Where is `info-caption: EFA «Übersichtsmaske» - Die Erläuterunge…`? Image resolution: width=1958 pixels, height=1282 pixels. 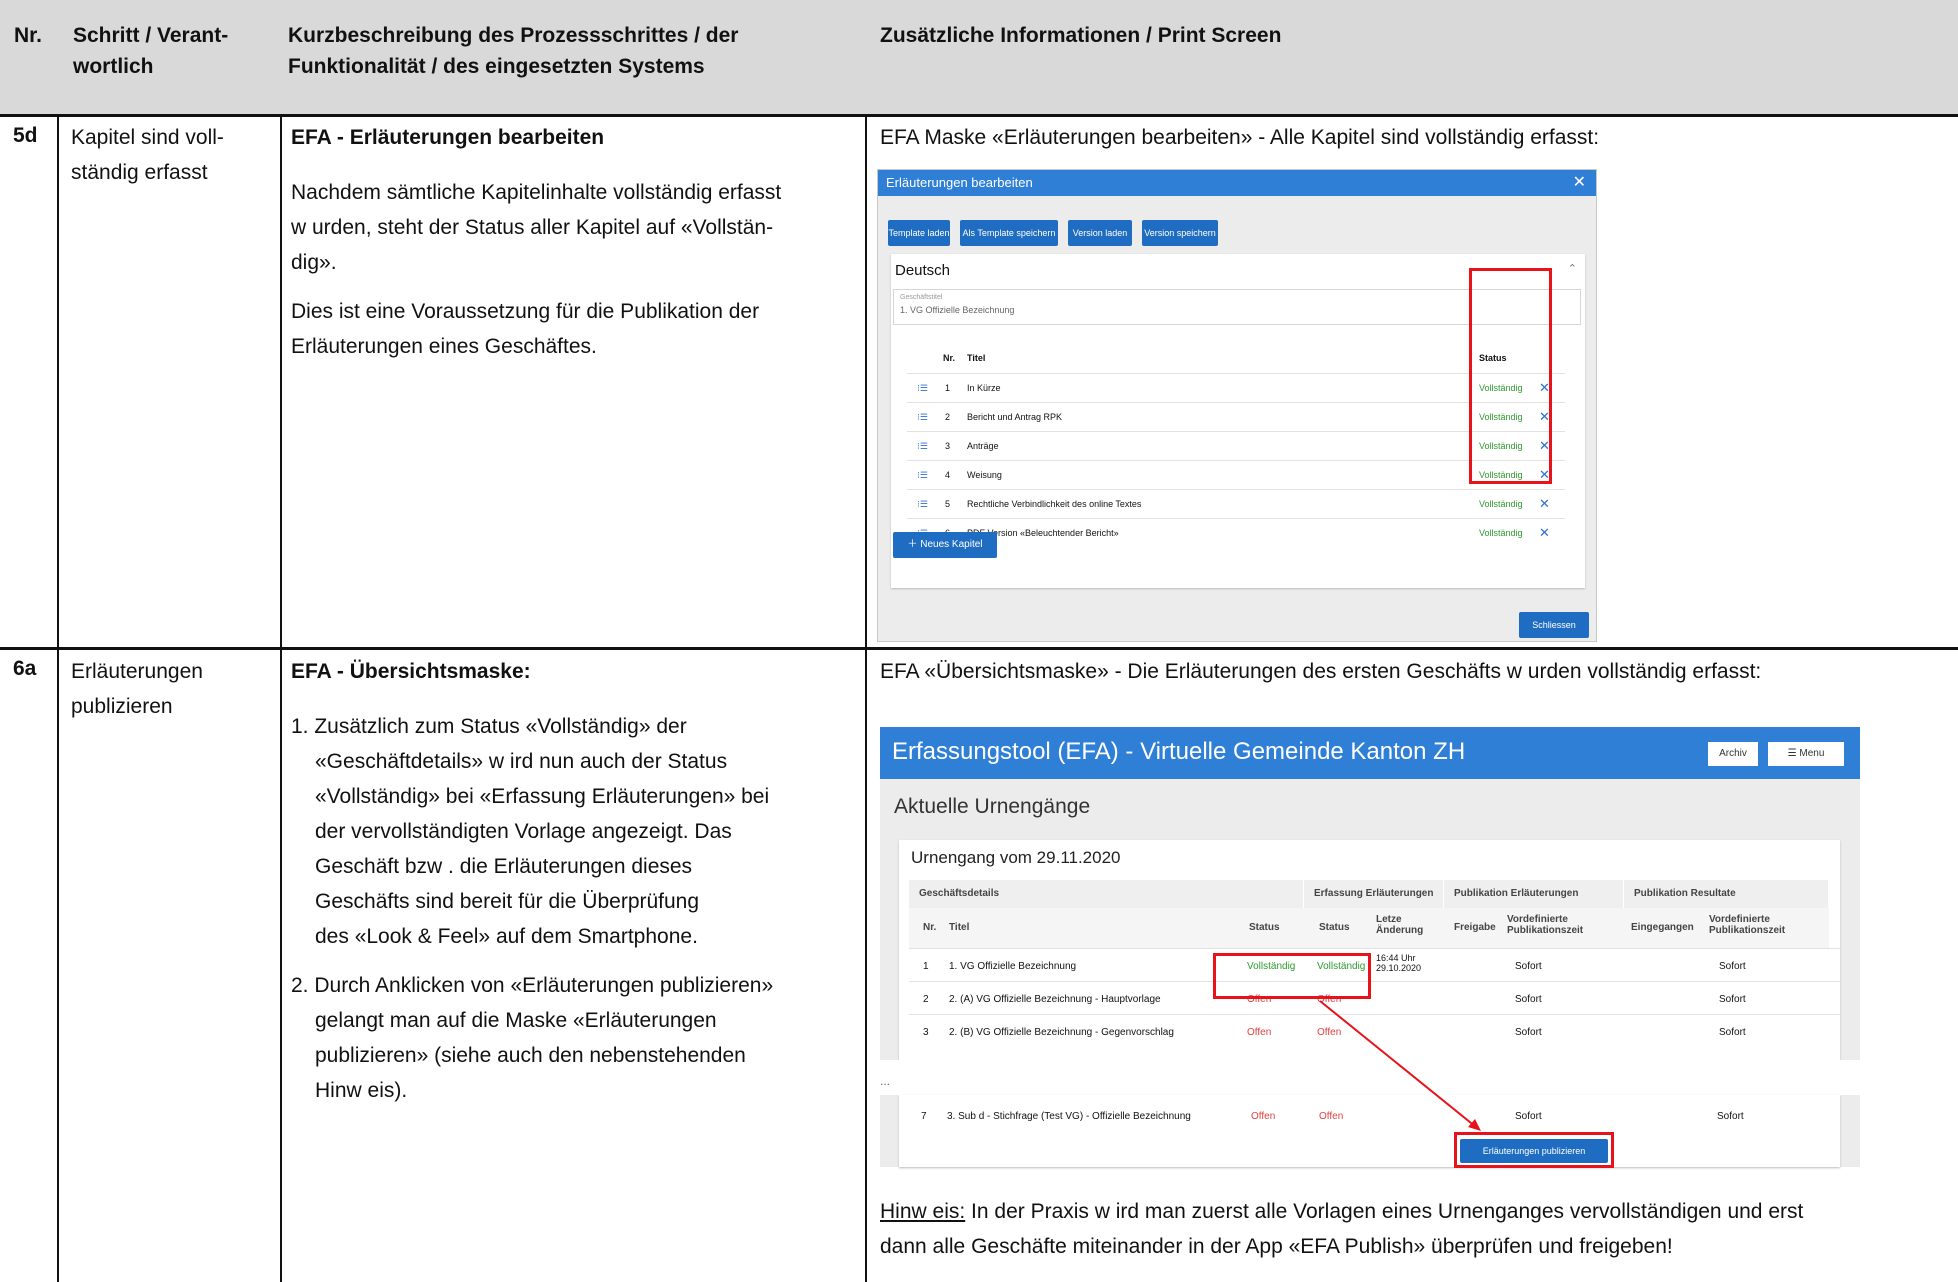 info-caption: EFA «Übersichtsmaske» - Die Erläuterunge… is located at coordinates (1321, 671).